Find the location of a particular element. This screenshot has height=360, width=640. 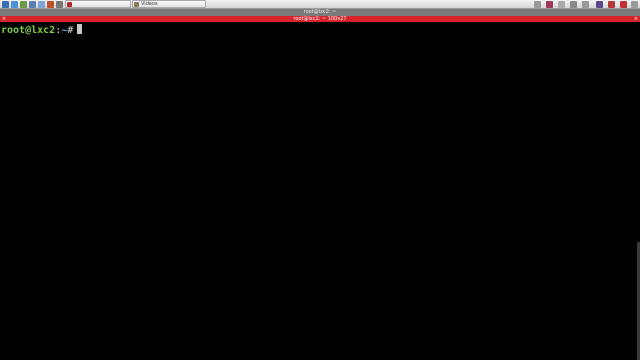

prompt-line: root@lxc2:~# is located at coordinates (42, 30).